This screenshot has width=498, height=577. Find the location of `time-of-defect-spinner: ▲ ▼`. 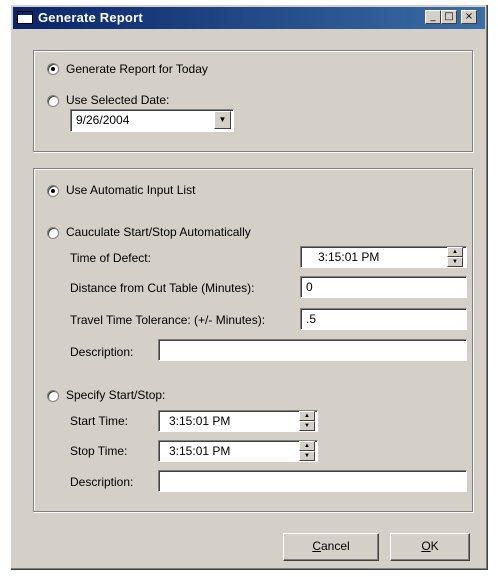

time-of-defect-spinner: ▲ ▼ is located at coordinates (455, 257).